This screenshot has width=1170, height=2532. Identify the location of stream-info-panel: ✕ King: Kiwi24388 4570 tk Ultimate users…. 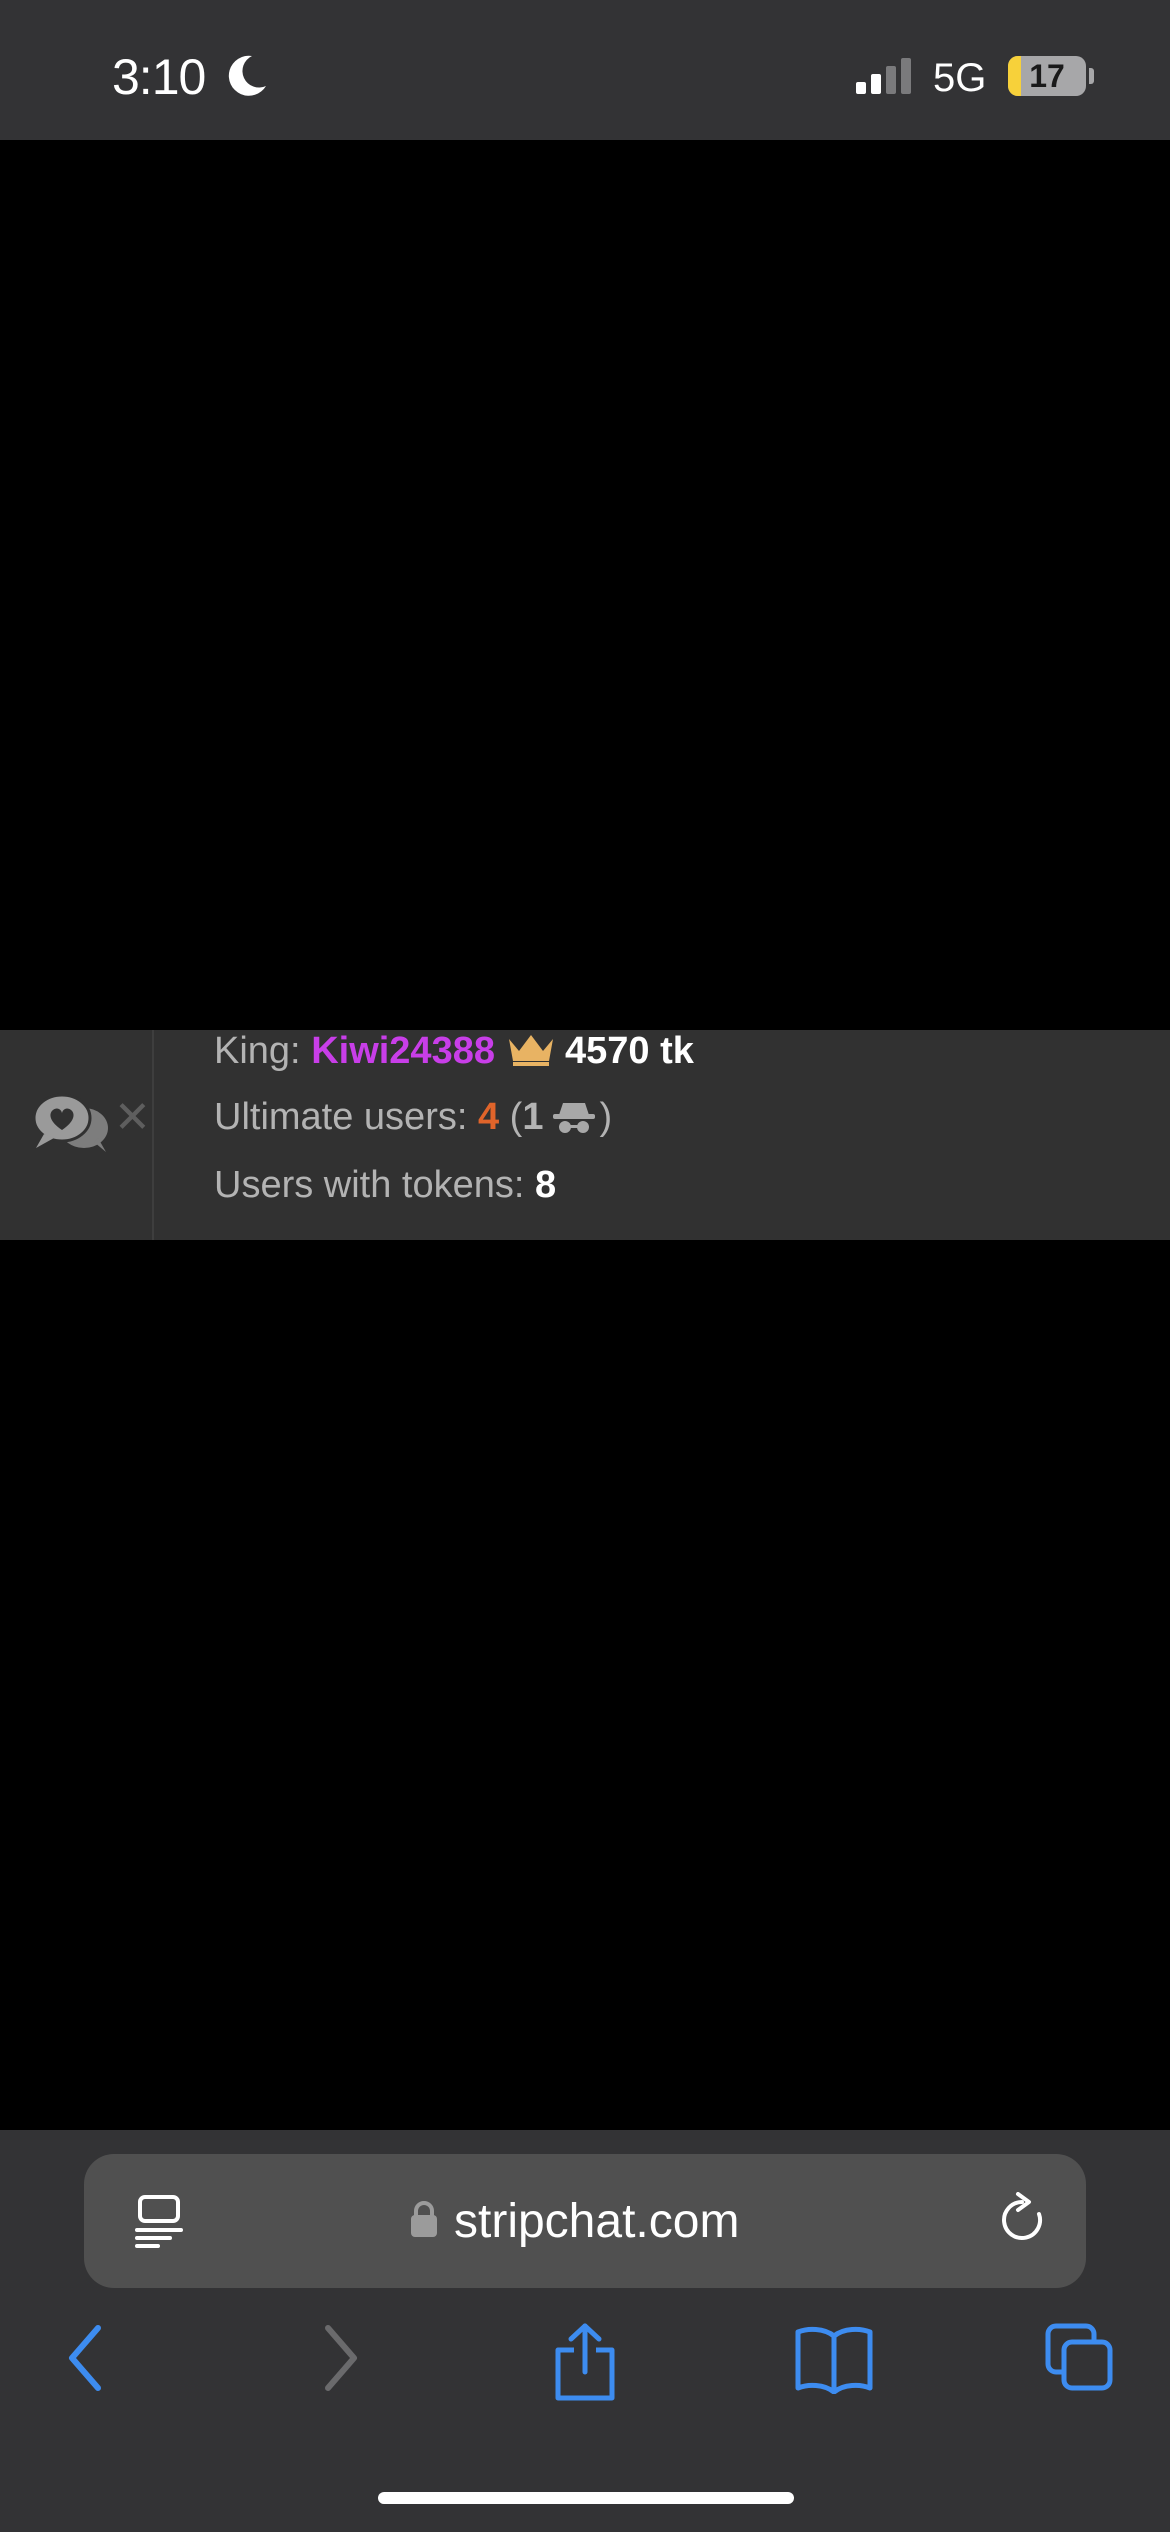
(585, 1135).